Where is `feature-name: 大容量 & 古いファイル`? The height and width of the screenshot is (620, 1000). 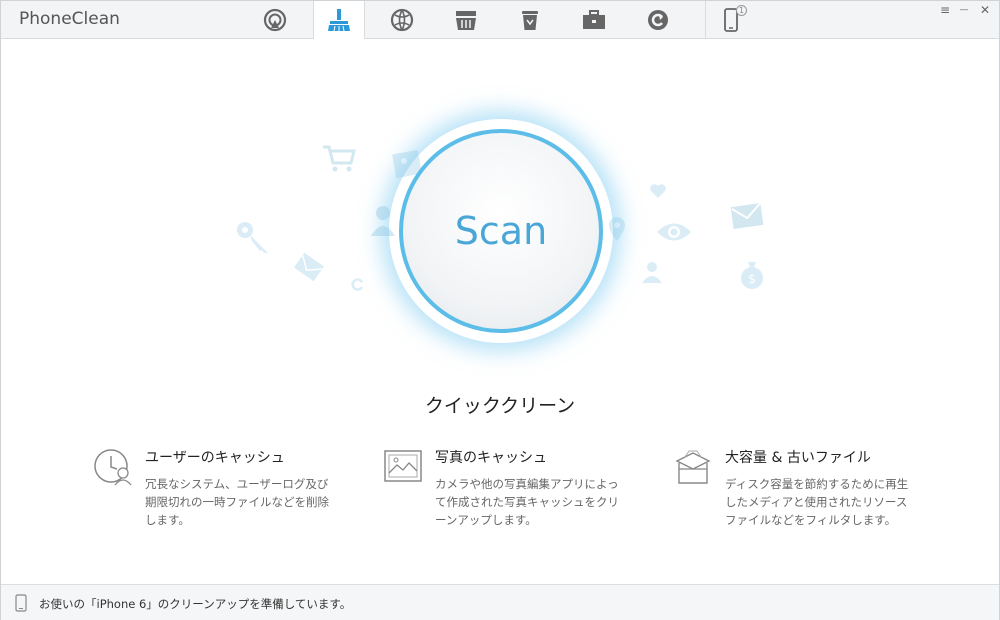 feature-name: 大容量 & 古いファイル is located at coordinates (798, 458).